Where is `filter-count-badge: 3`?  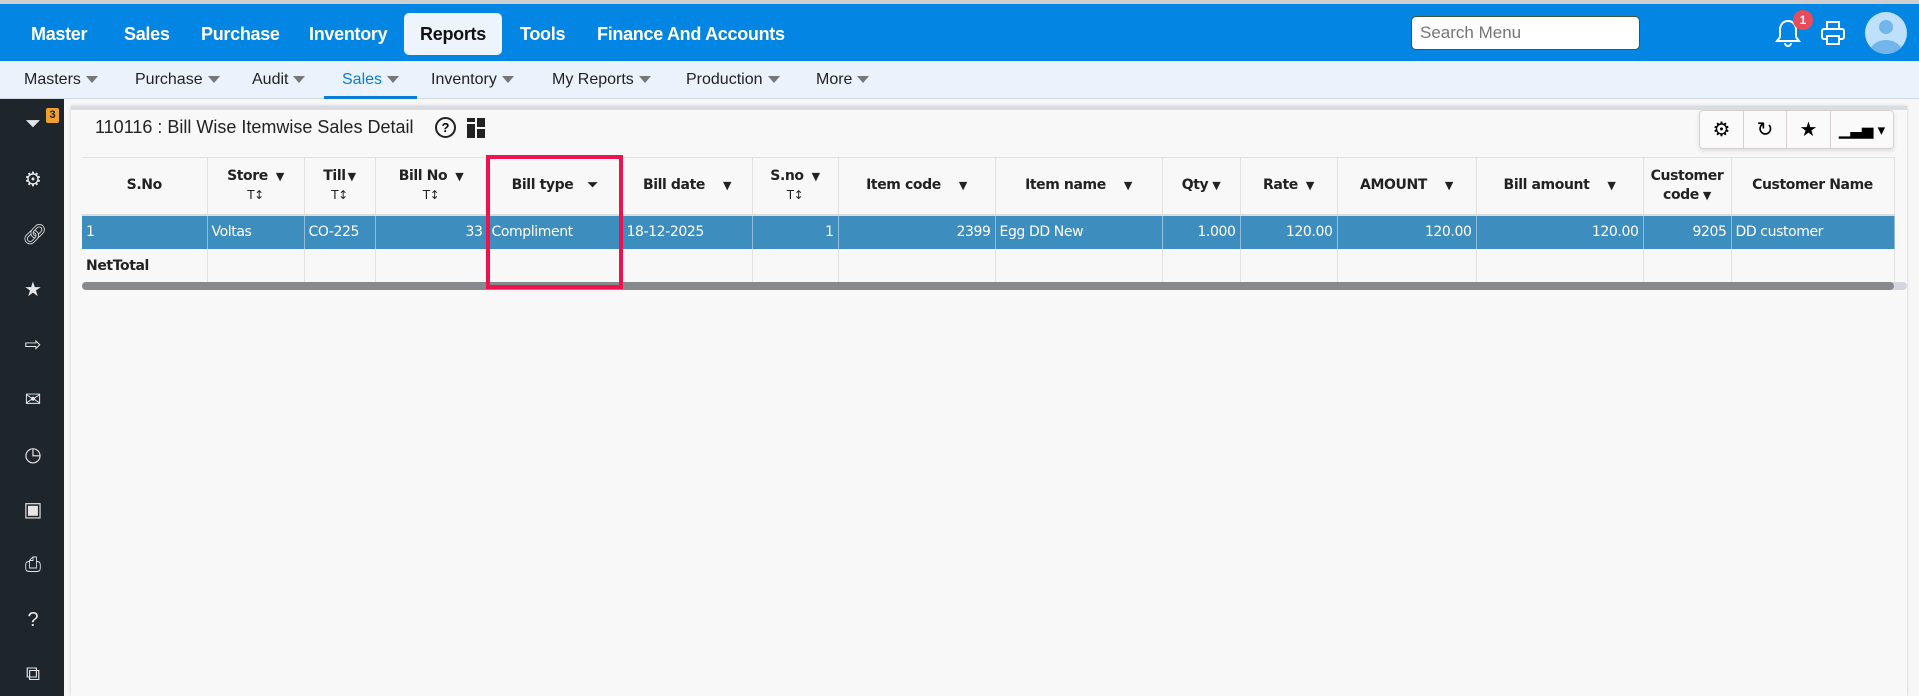
filter-count-badge: 3 is located at coordinates (52, 115).